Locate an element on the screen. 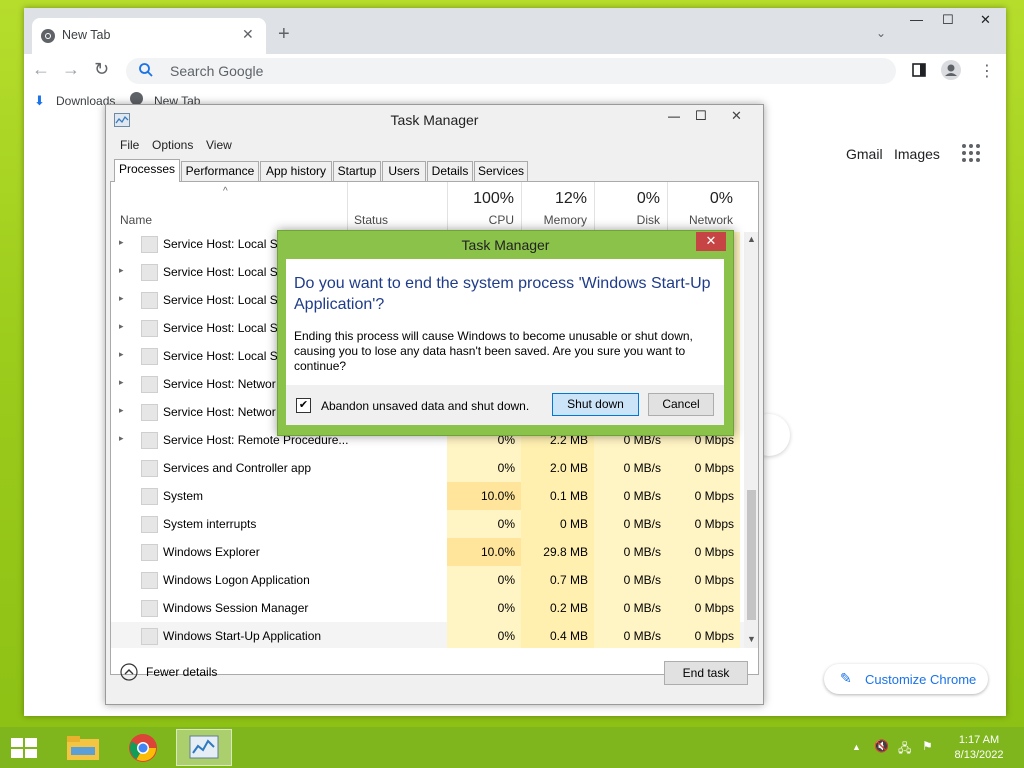  profile-icon is located at coordinates (951, 70).